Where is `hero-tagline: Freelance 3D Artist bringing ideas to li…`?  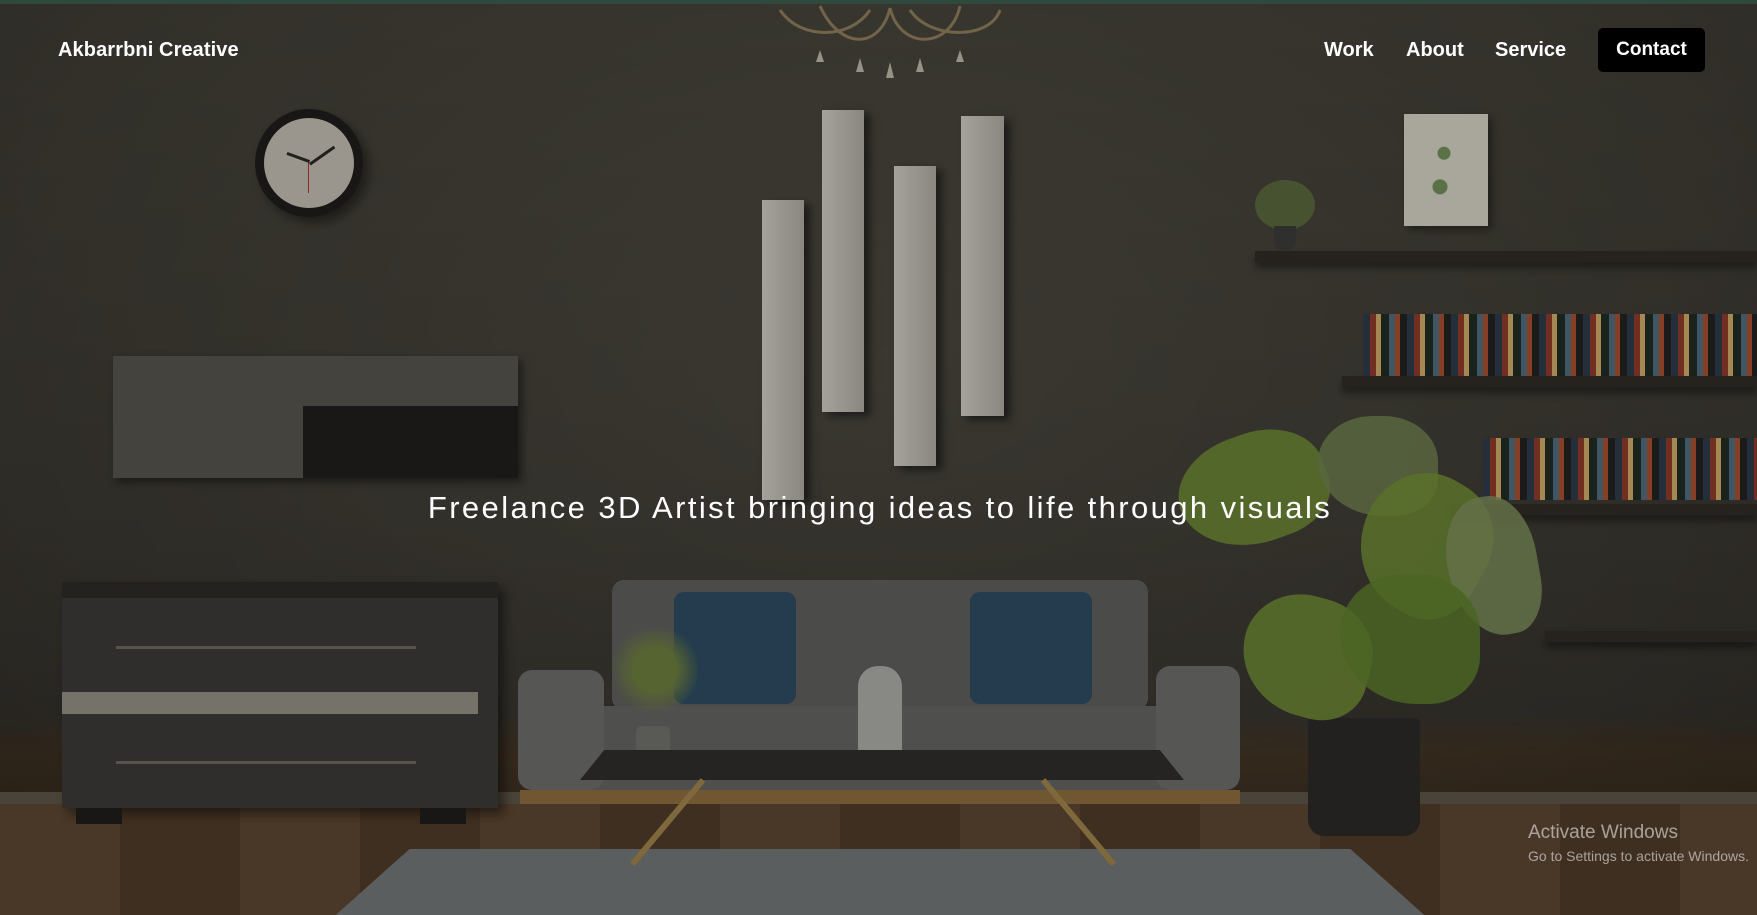 hero-tagline: Freelance 3D Artist bringing ideas to li… is located at coordinates (880, 507).